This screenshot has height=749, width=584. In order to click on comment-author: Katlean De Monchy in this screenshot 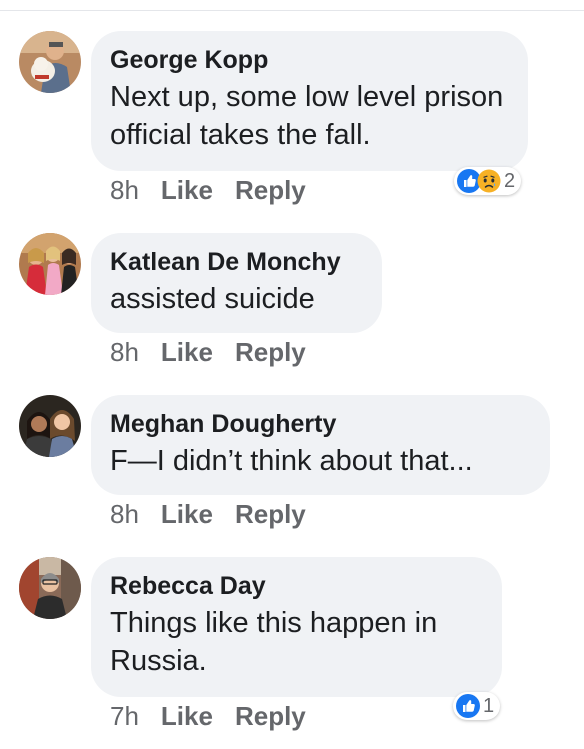, I will do `click(236, 262)`.